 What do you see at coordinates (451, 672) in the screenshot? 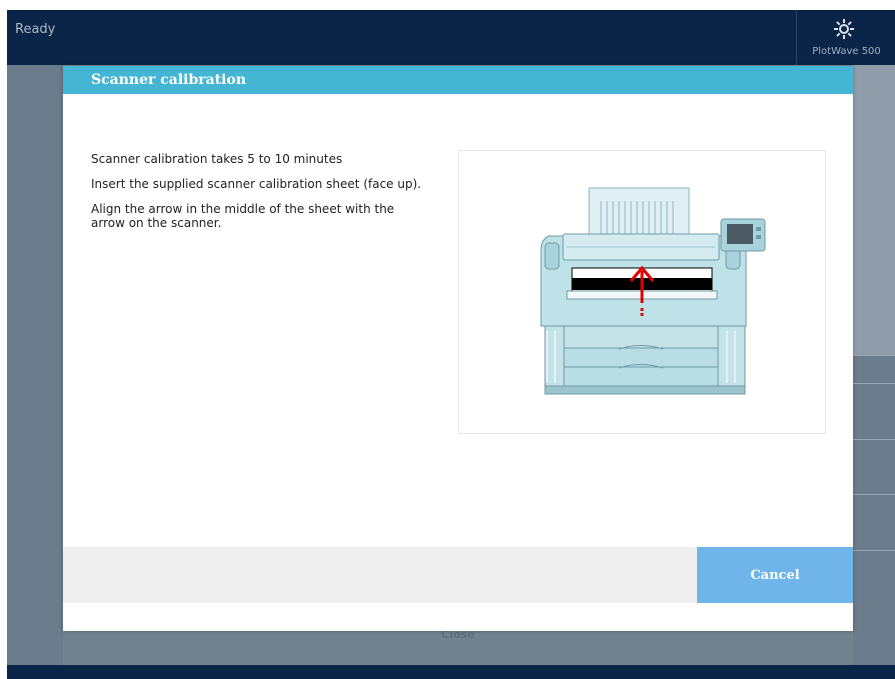
I see `bottom-bar` at bounding box center [451, 672].